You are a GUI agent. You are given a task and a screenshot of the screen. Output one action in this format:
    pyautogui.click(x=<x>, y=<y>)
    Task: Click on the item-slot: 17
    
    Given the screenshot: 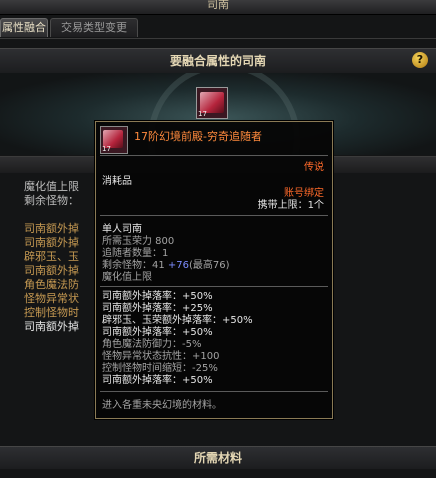 What is the action you would take?
    pyautogui.click(x=212, y=103)
    